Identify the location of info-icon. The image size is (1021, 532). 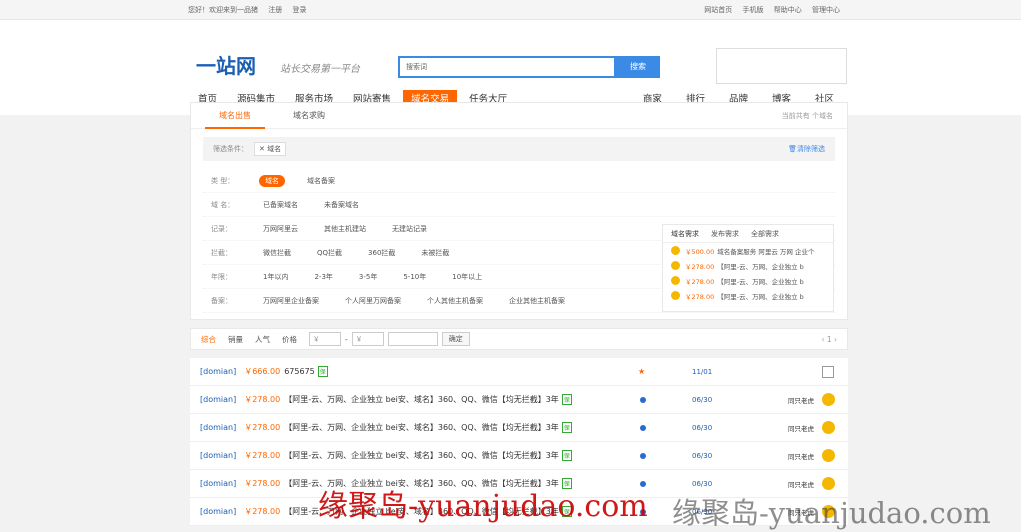
(643, 399).